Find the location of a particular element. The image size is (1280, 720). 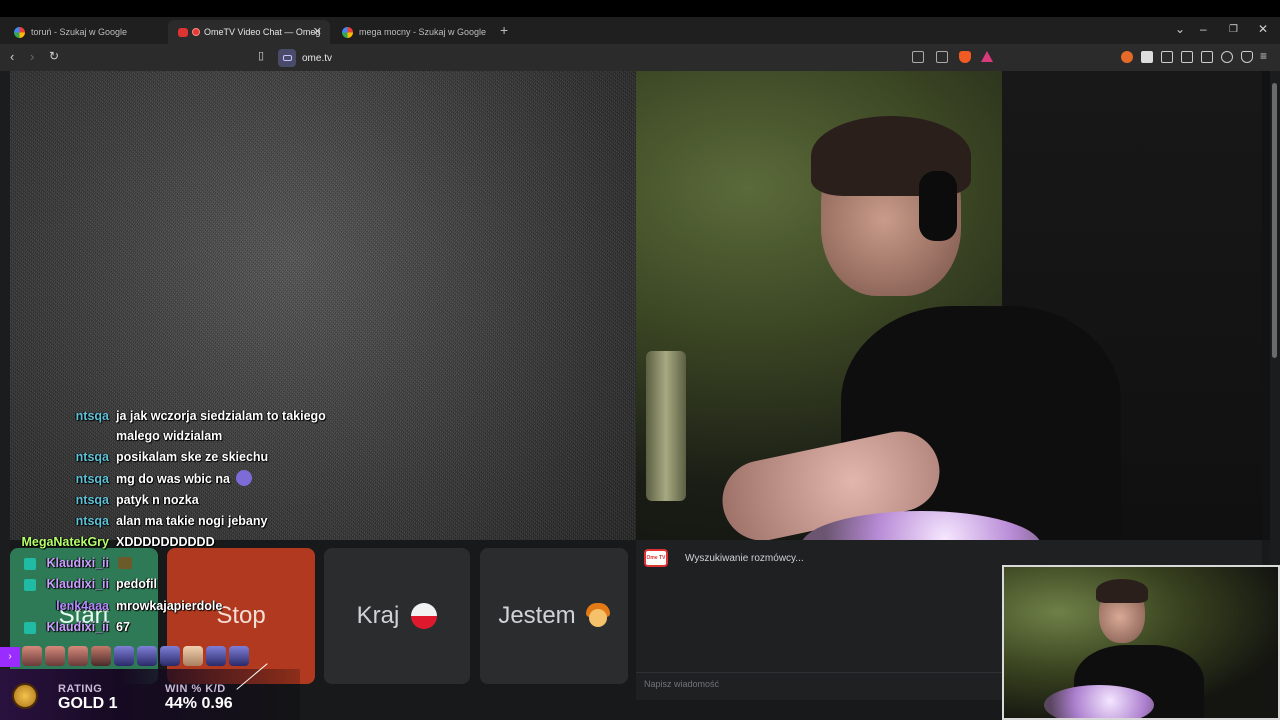

reload-icon: ↻ is located at coordinates (54, 56).